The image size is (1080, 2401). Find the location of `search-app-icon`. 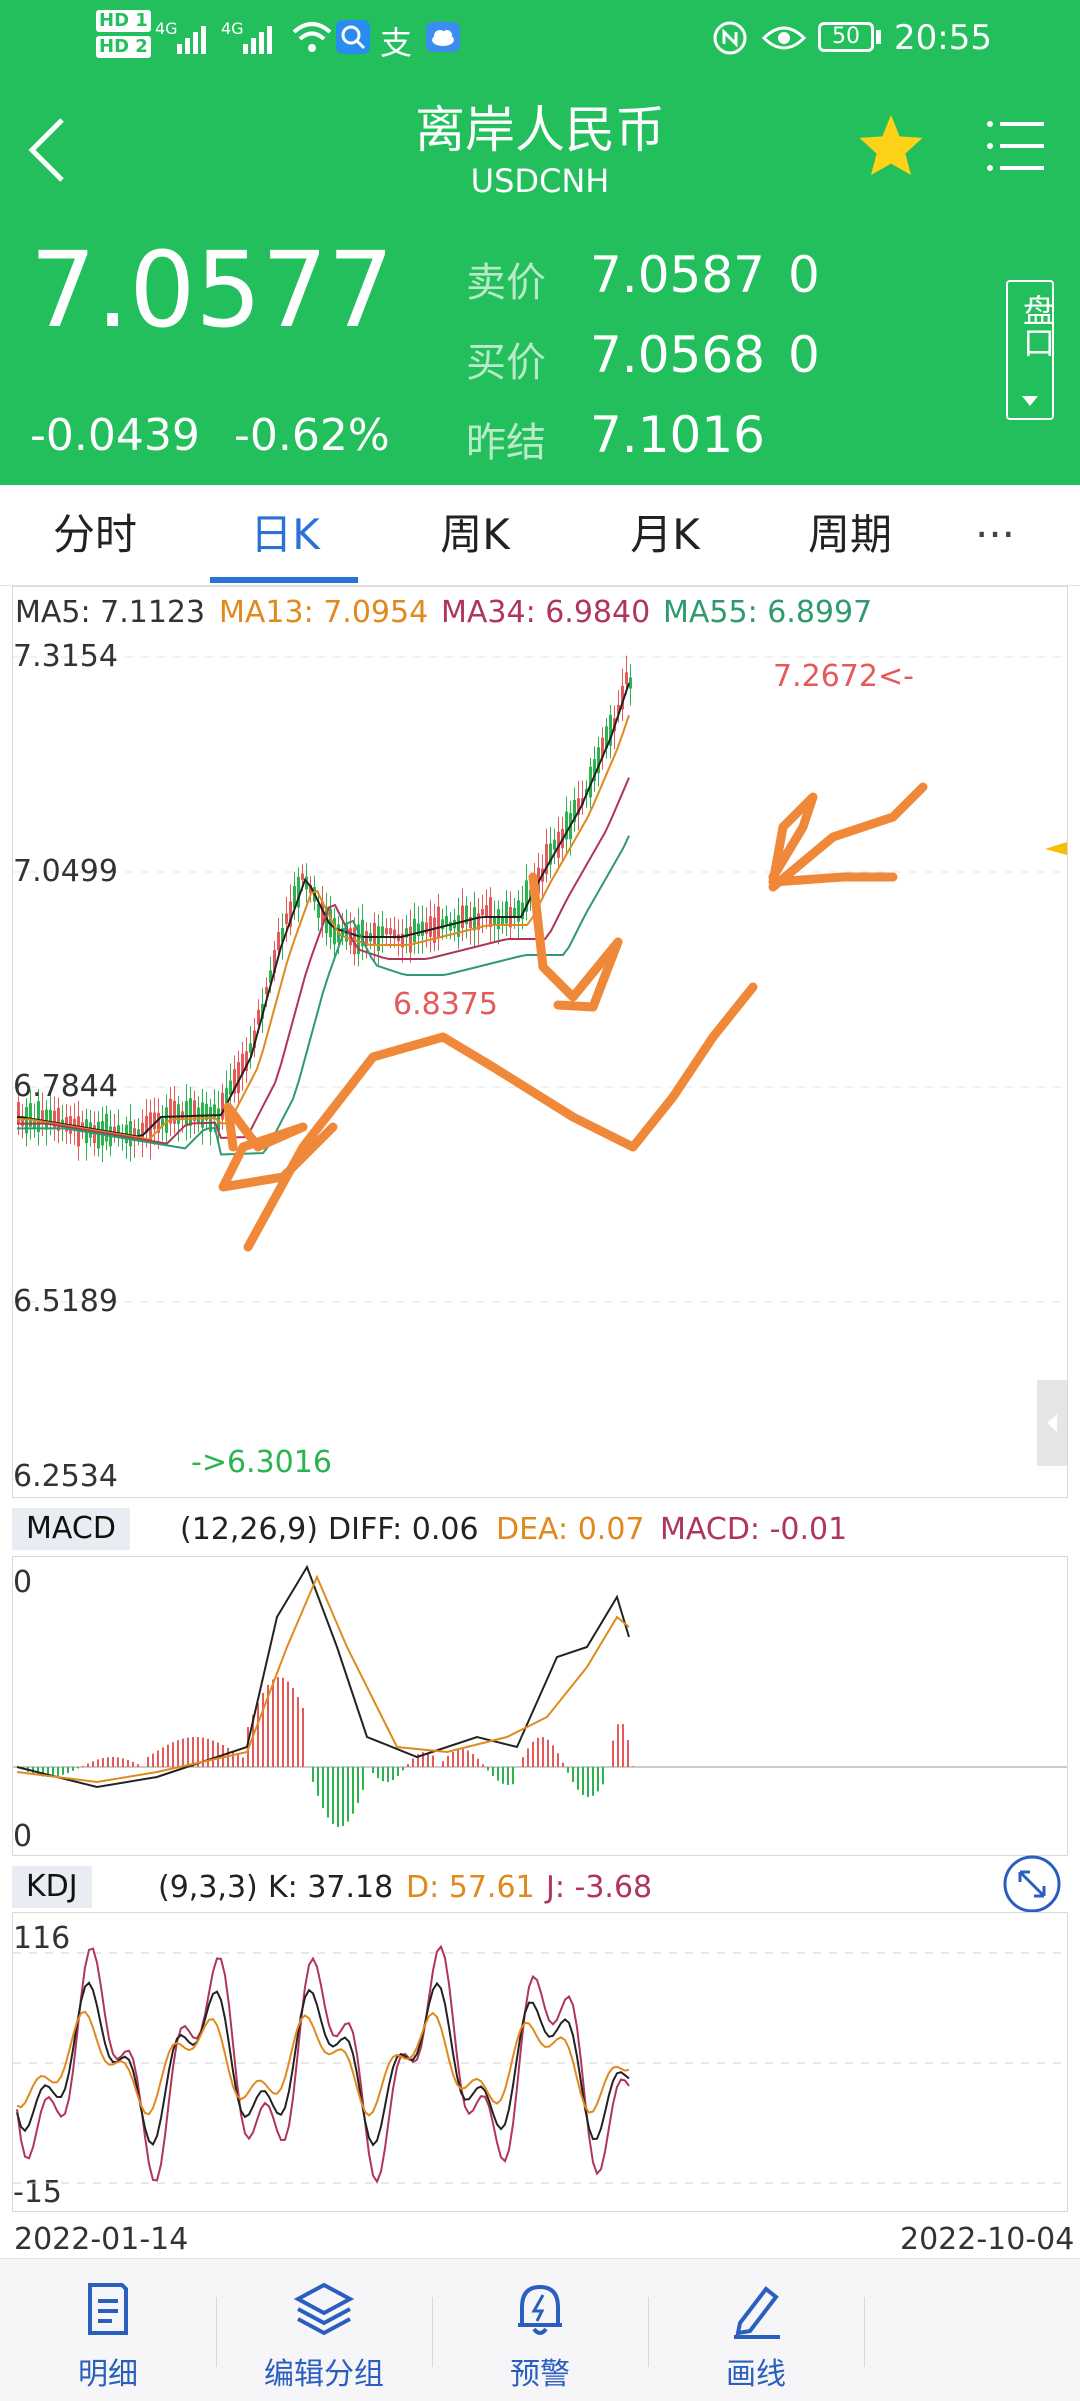

search-app-icon is located at coordinates (353, 37).